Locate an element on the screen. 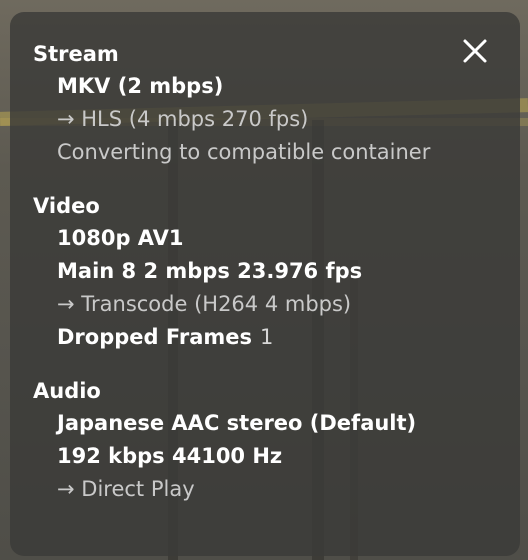  stream-title: Stream is located at coordinates (76, 54).